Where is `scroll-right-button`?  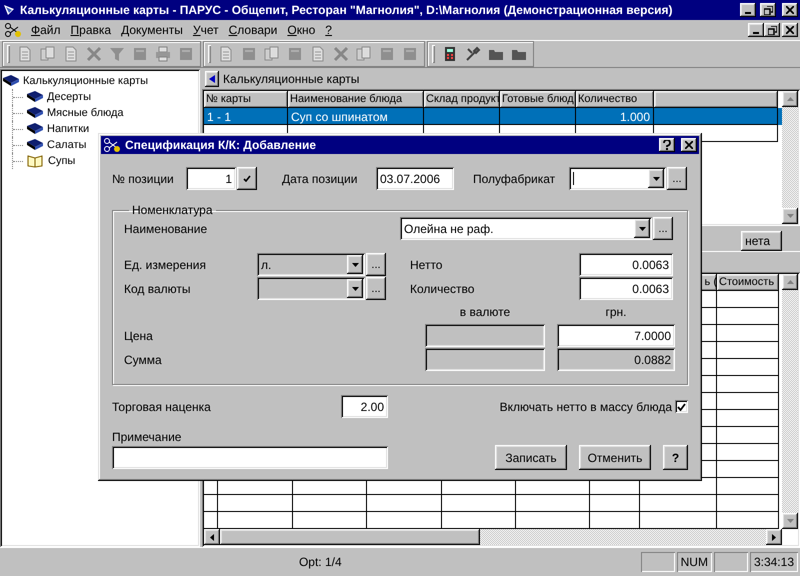
scroll-right-button is located at coordinates (774, 537).